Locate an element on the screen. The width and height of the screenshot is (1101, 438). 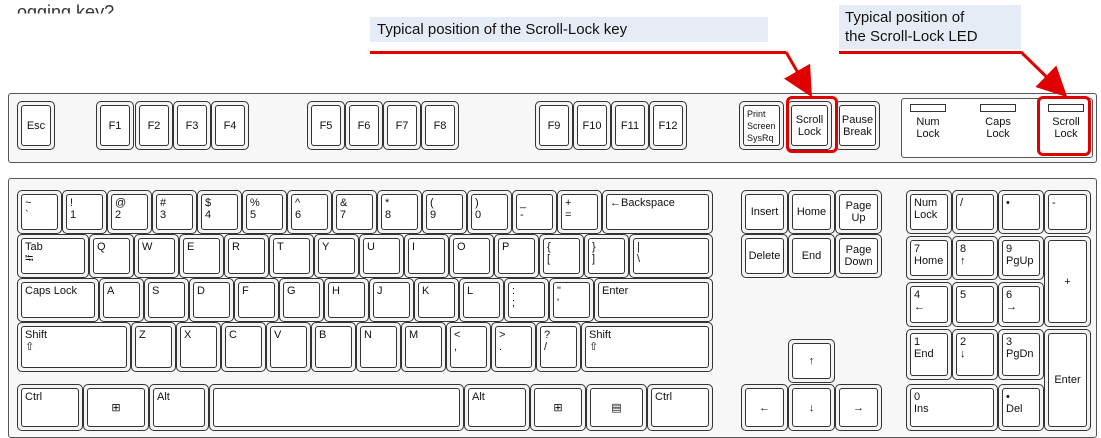
callout-arrows is located at coordinates (926, 74).